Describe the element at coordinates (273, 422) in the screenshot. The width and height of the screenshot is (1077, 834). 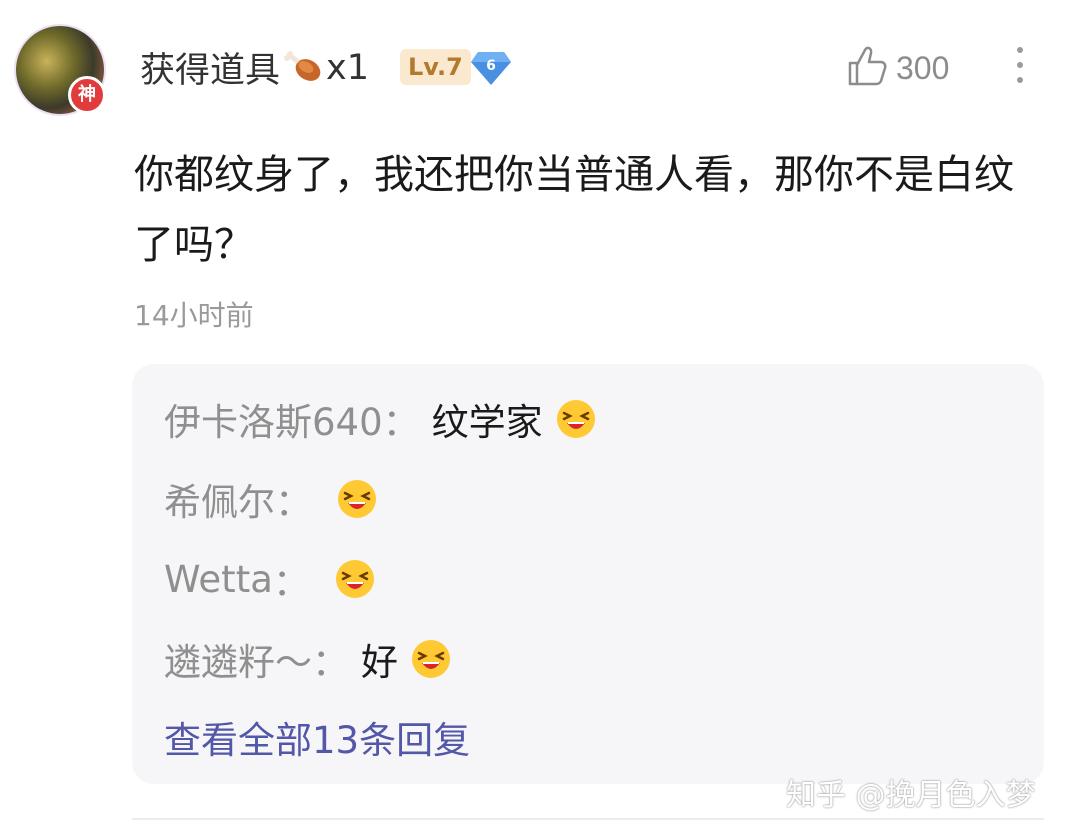
I see `reply-author: 伊卡洛斯640` at that location.